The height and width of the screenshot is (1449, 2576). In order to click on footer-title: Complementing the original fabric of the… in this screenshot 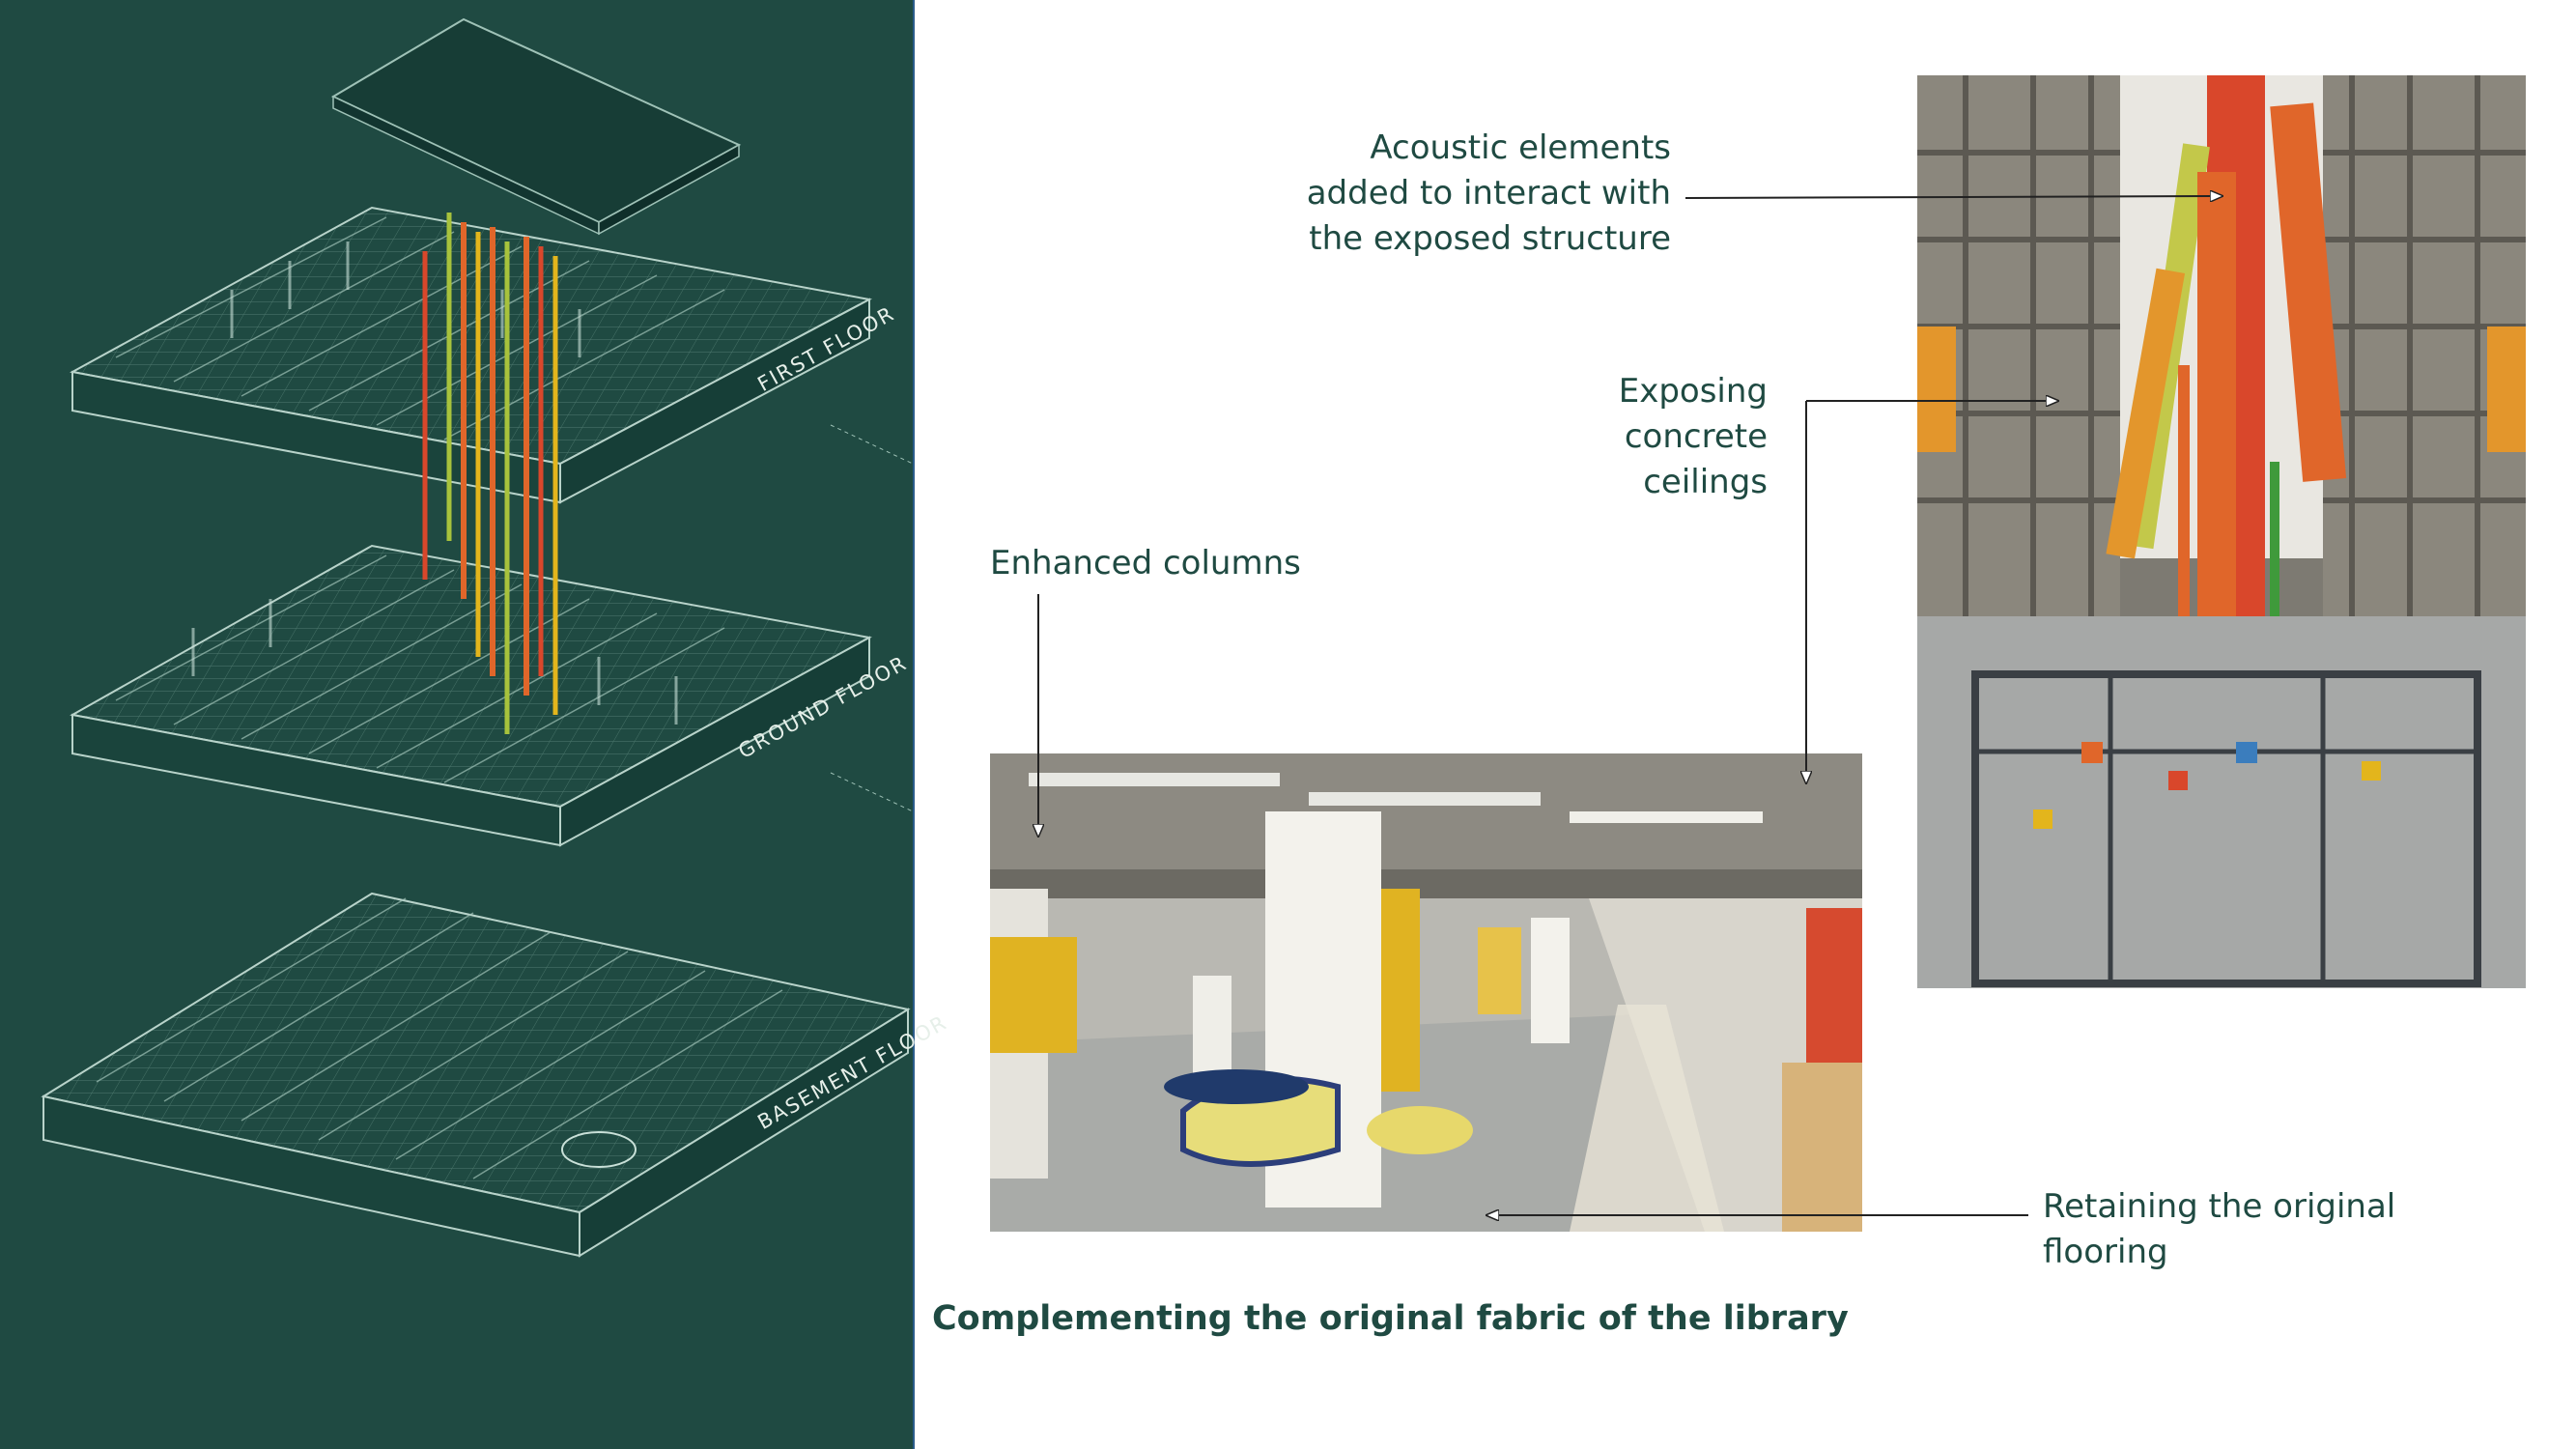, I will do `click(1390, 1318)`.